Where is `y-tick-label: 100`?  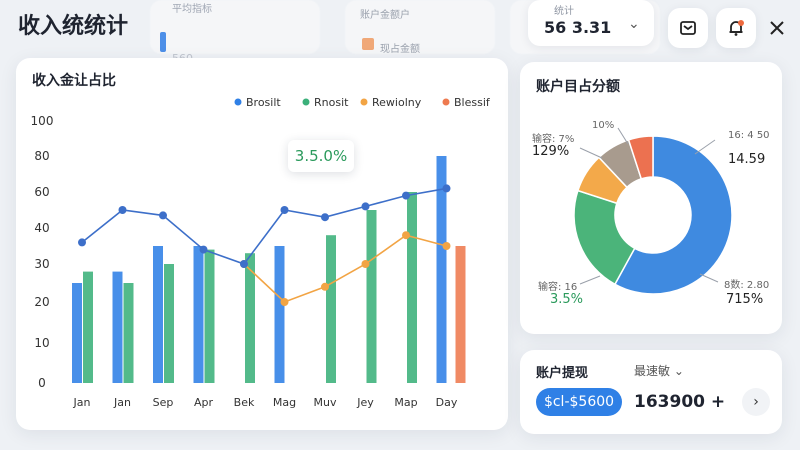
y-tick-label: 100 is located at coordinates (42, 121).